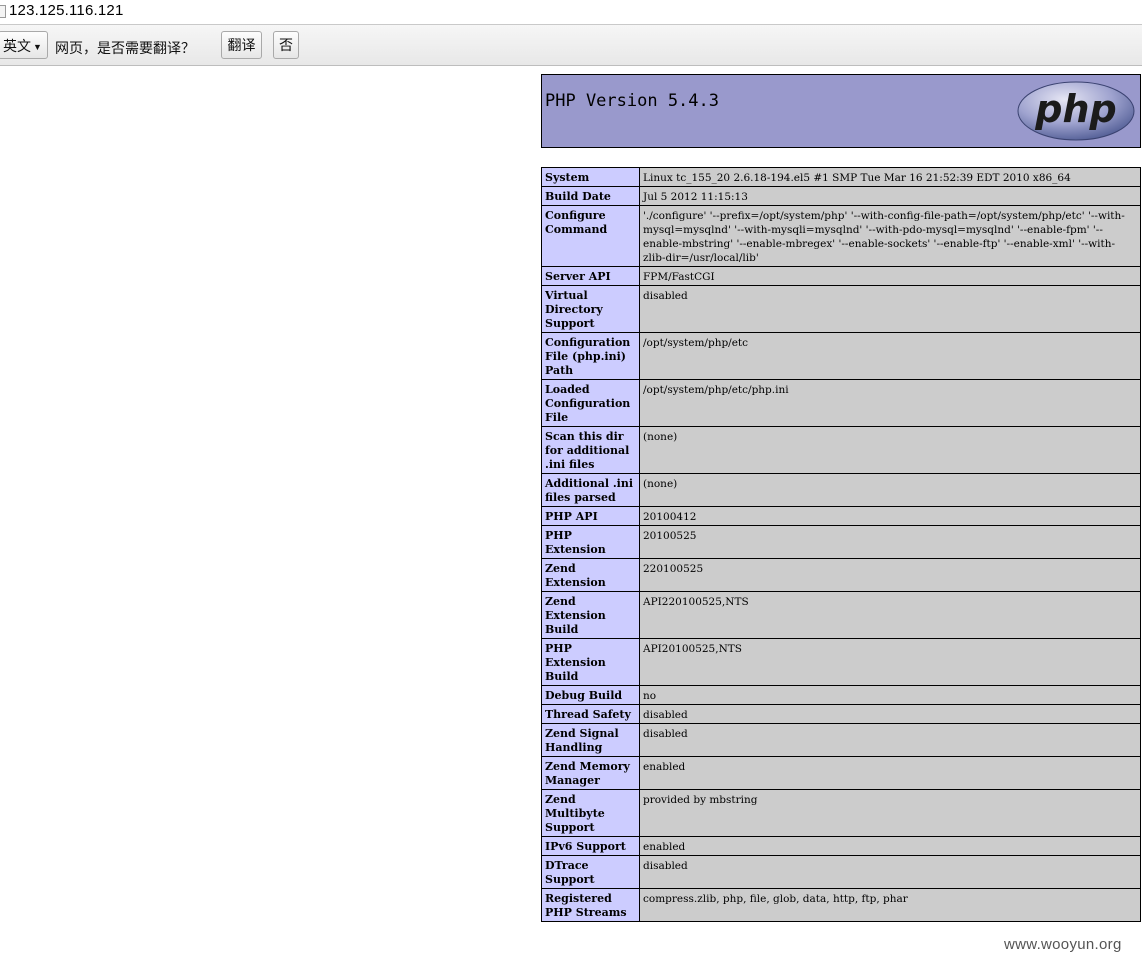 This screenshot has width=1142, height=955. What do you see at coordinates (1063, 944) in the screenshot?
I see `watermark: www.wooyun.org` at bounding box center [1063, 944].